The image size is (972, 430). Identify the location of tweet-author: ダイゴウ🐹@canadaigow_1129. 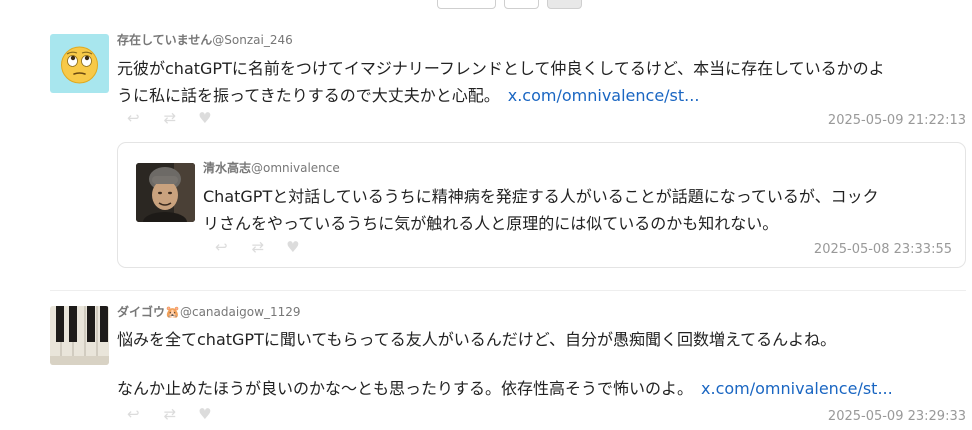
(209, 311).